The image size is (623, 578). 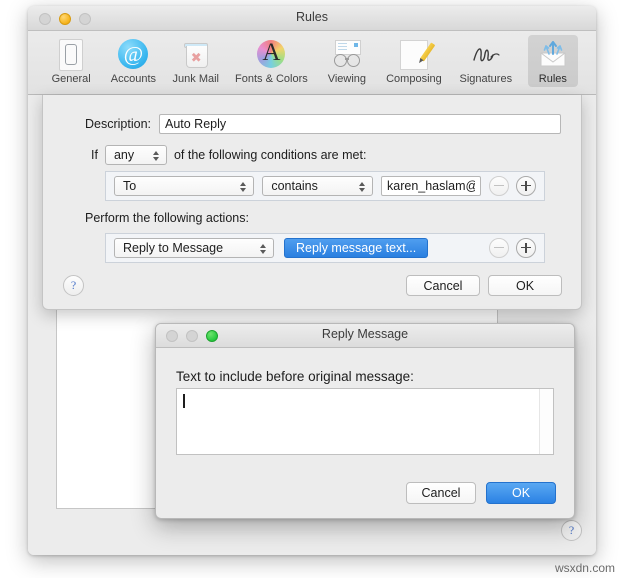 I want to click on reply-text-input, so click(x=365, y=421).